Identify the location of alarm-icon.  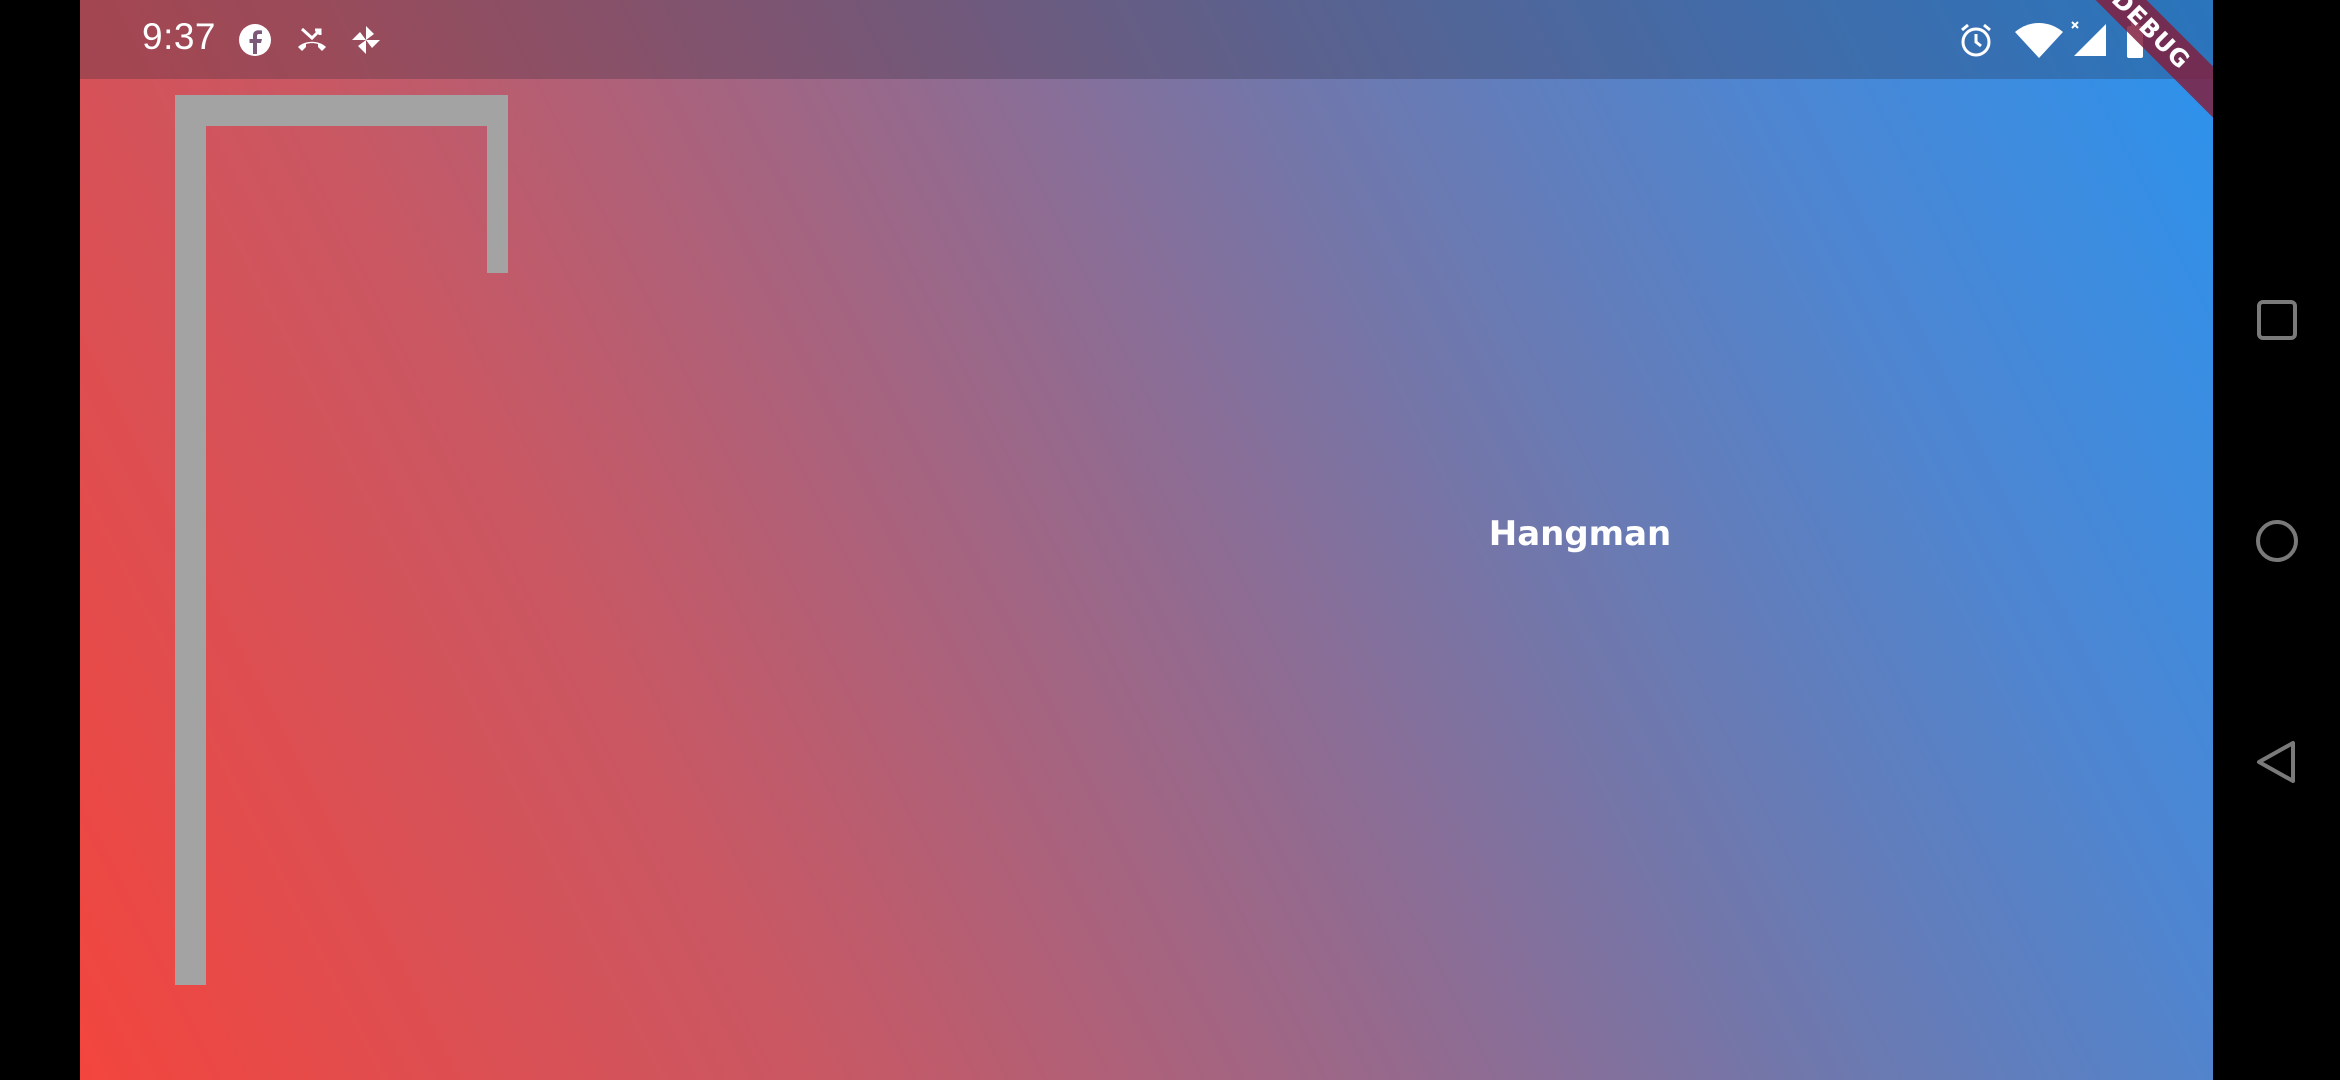
(1976, 40).